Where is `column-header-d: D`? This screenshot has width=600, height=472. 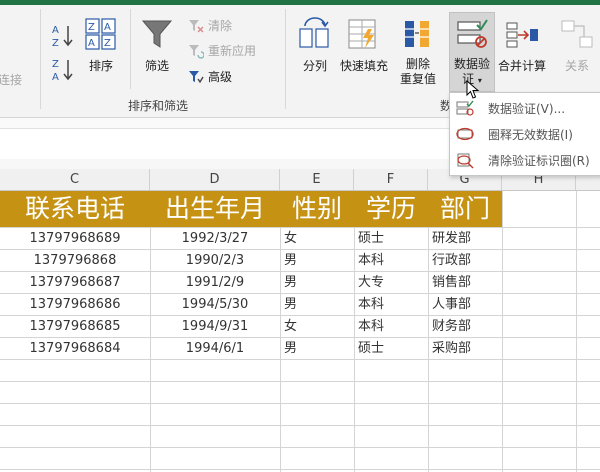 column-header-d: D is located at coordinates (215, 179).